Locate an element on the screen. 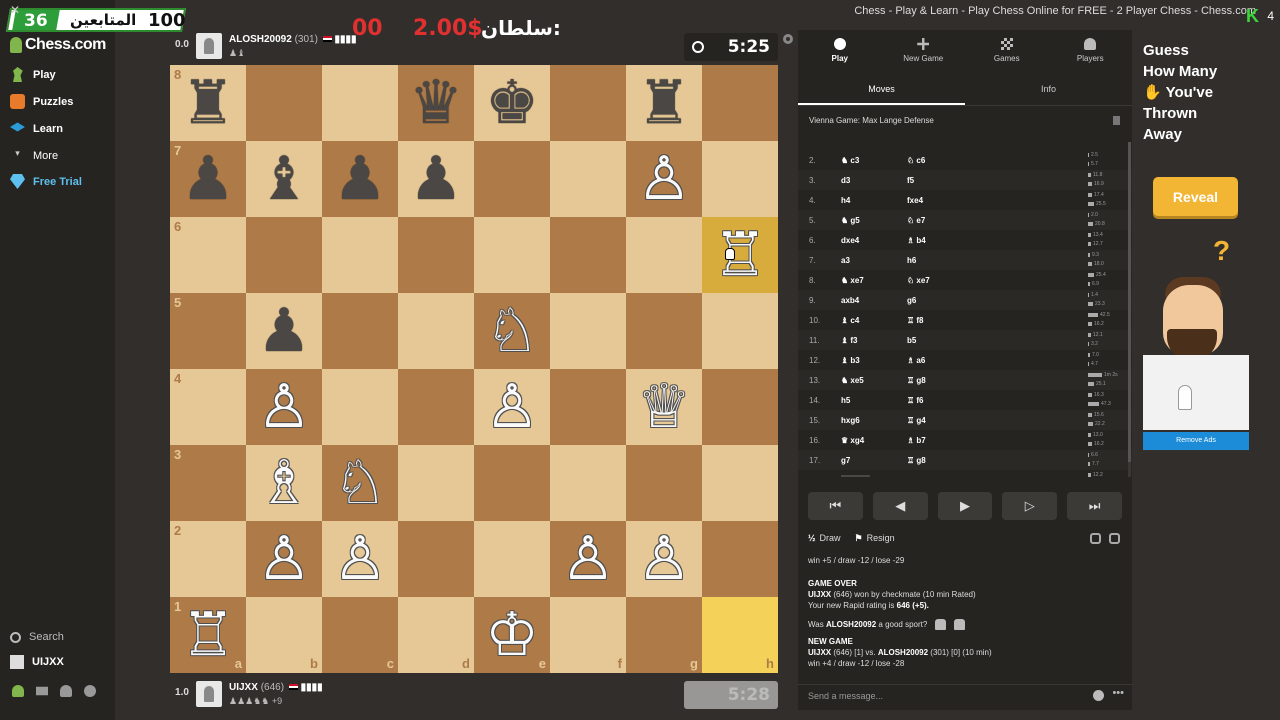  square-c1: c is located at coordinates (360, 635).